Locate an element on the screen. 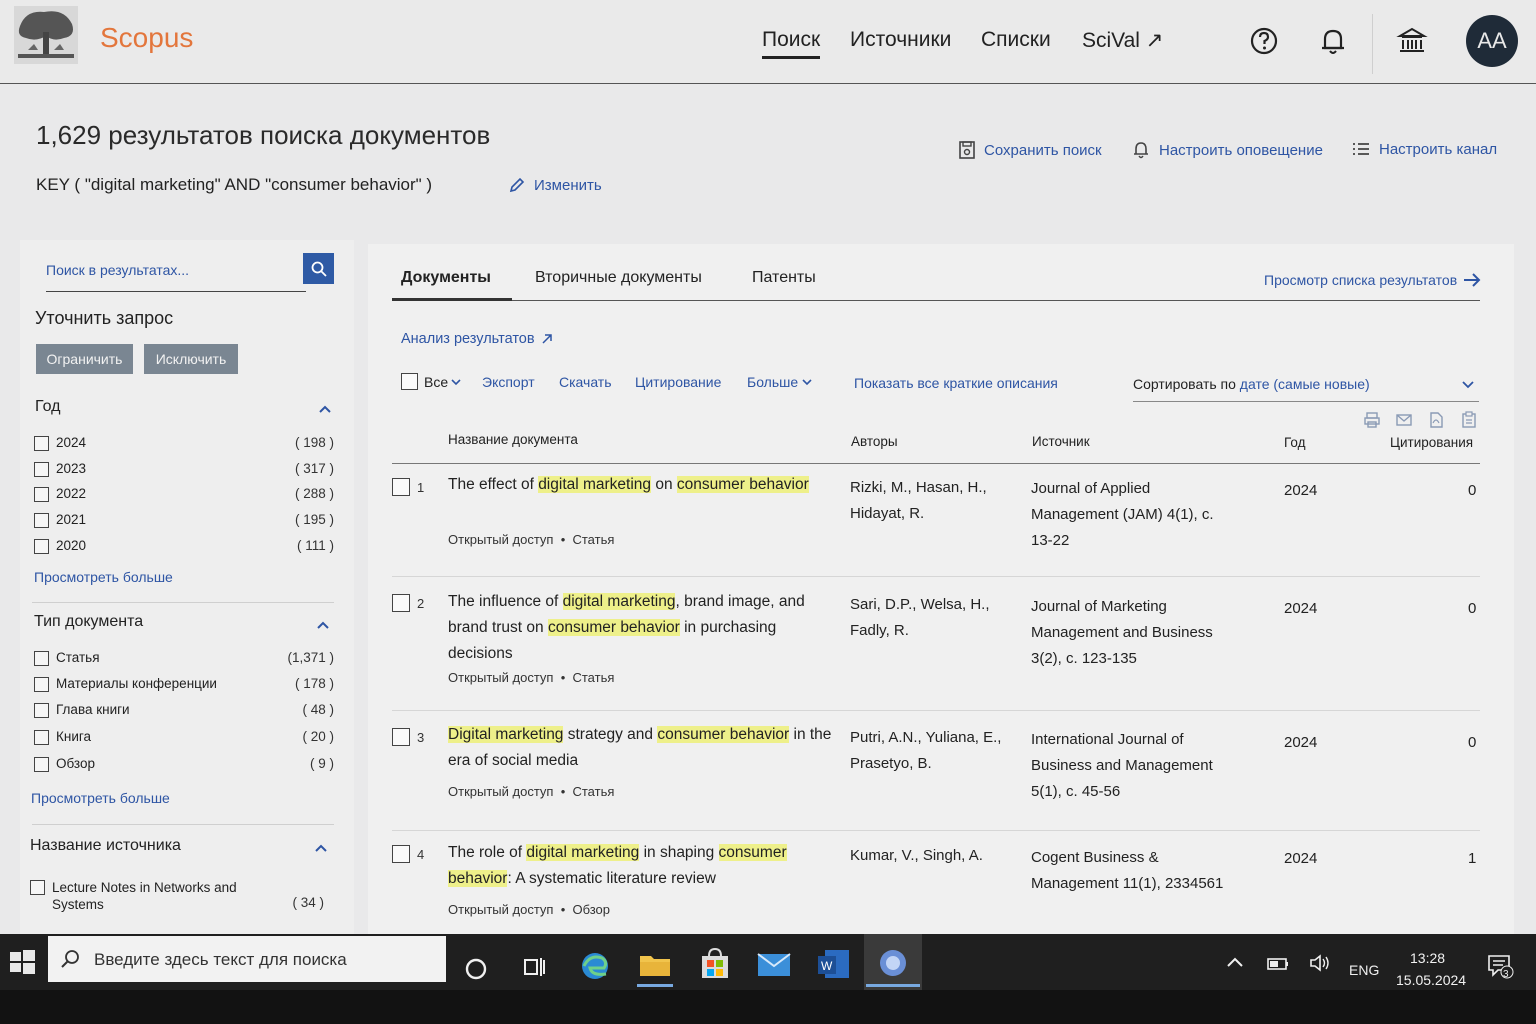  analyze-results-link: Анализ результатов is located at coordinates (477, 339).